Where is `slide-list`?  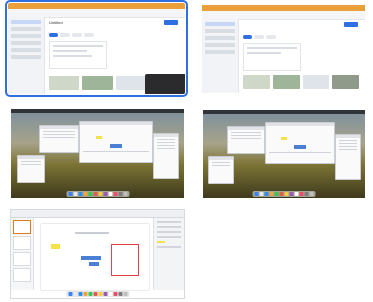
slide-list is located at coordinates (22, 254).